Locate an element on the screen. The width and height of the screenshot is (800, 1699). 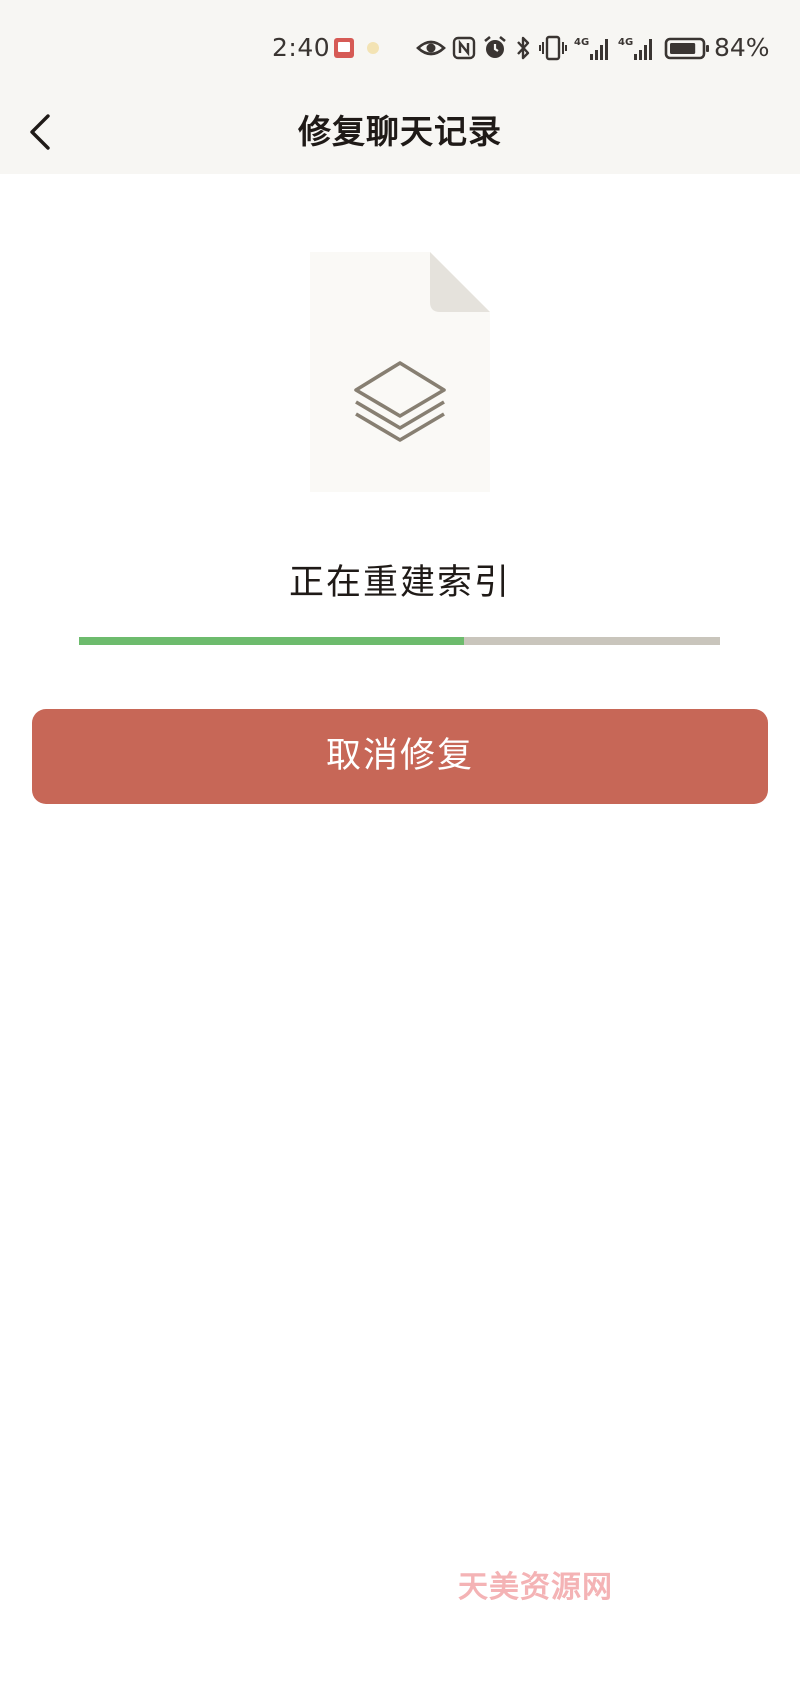
notification-app-icon is located at coordinates (344, 48).